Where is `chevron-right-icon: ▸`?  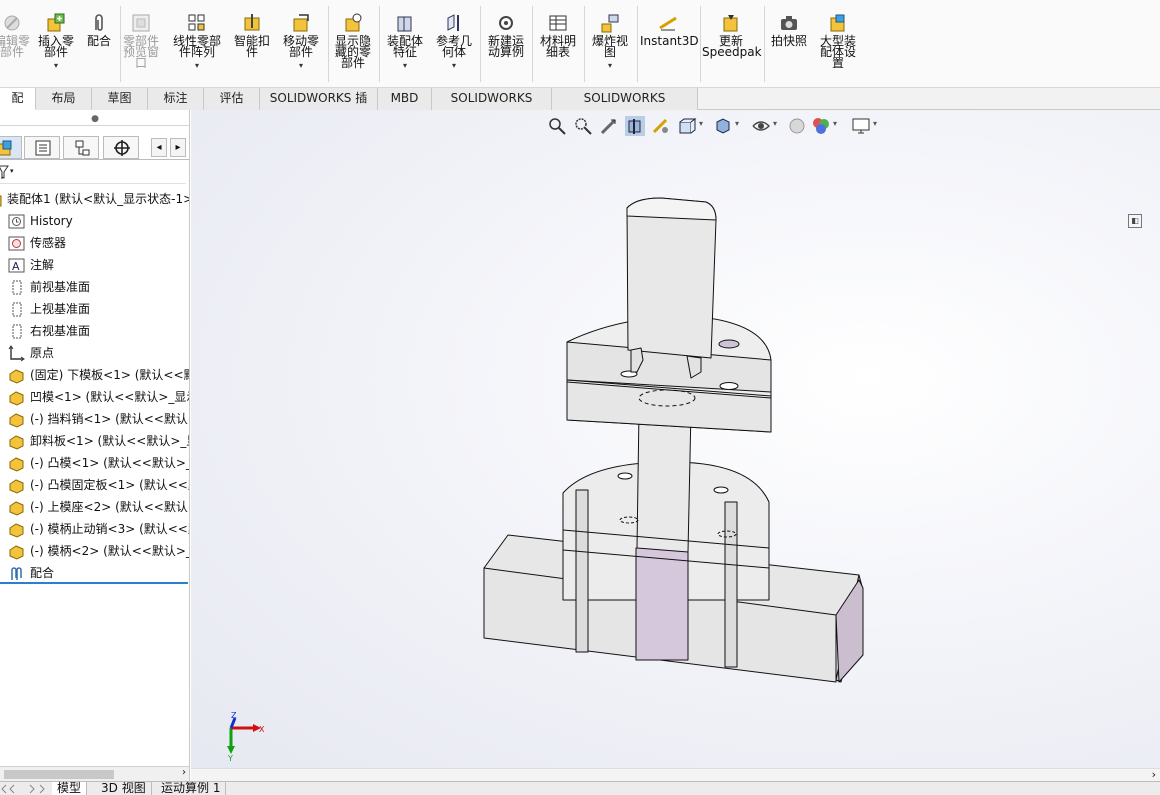 chevron-right-icon: ▸ is located at coordinates (178, 147).